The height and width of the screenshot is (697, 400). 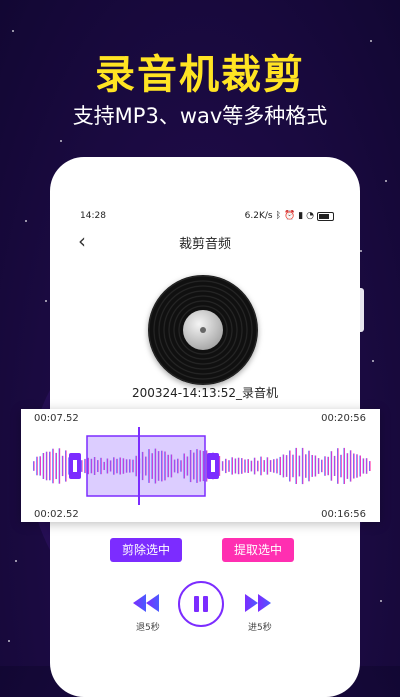 What do you see at coordinates (146, 603) in the screenshot?
I see `rewind-icon` at bounding box center [146, 603].